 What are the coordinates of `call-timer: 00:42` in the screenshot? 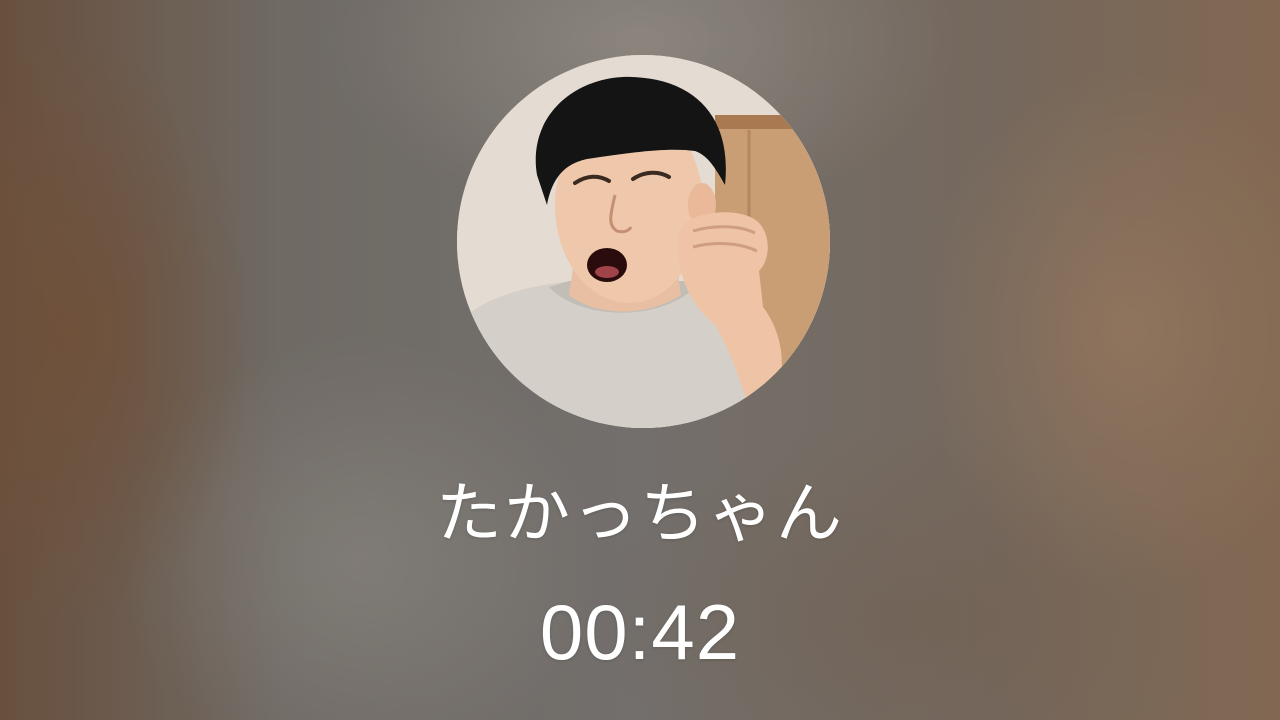 It's located at (640, 632).